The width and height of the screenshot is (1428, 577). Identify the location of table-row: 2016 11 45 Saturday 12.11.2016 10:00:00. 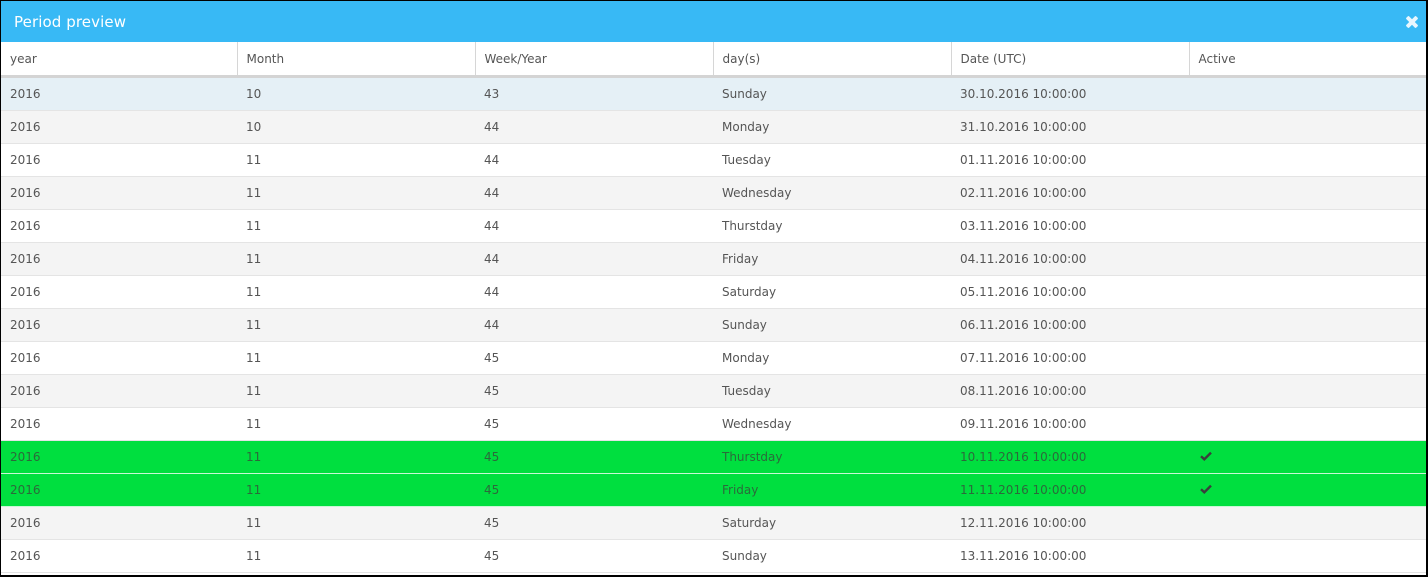
(713, 523).